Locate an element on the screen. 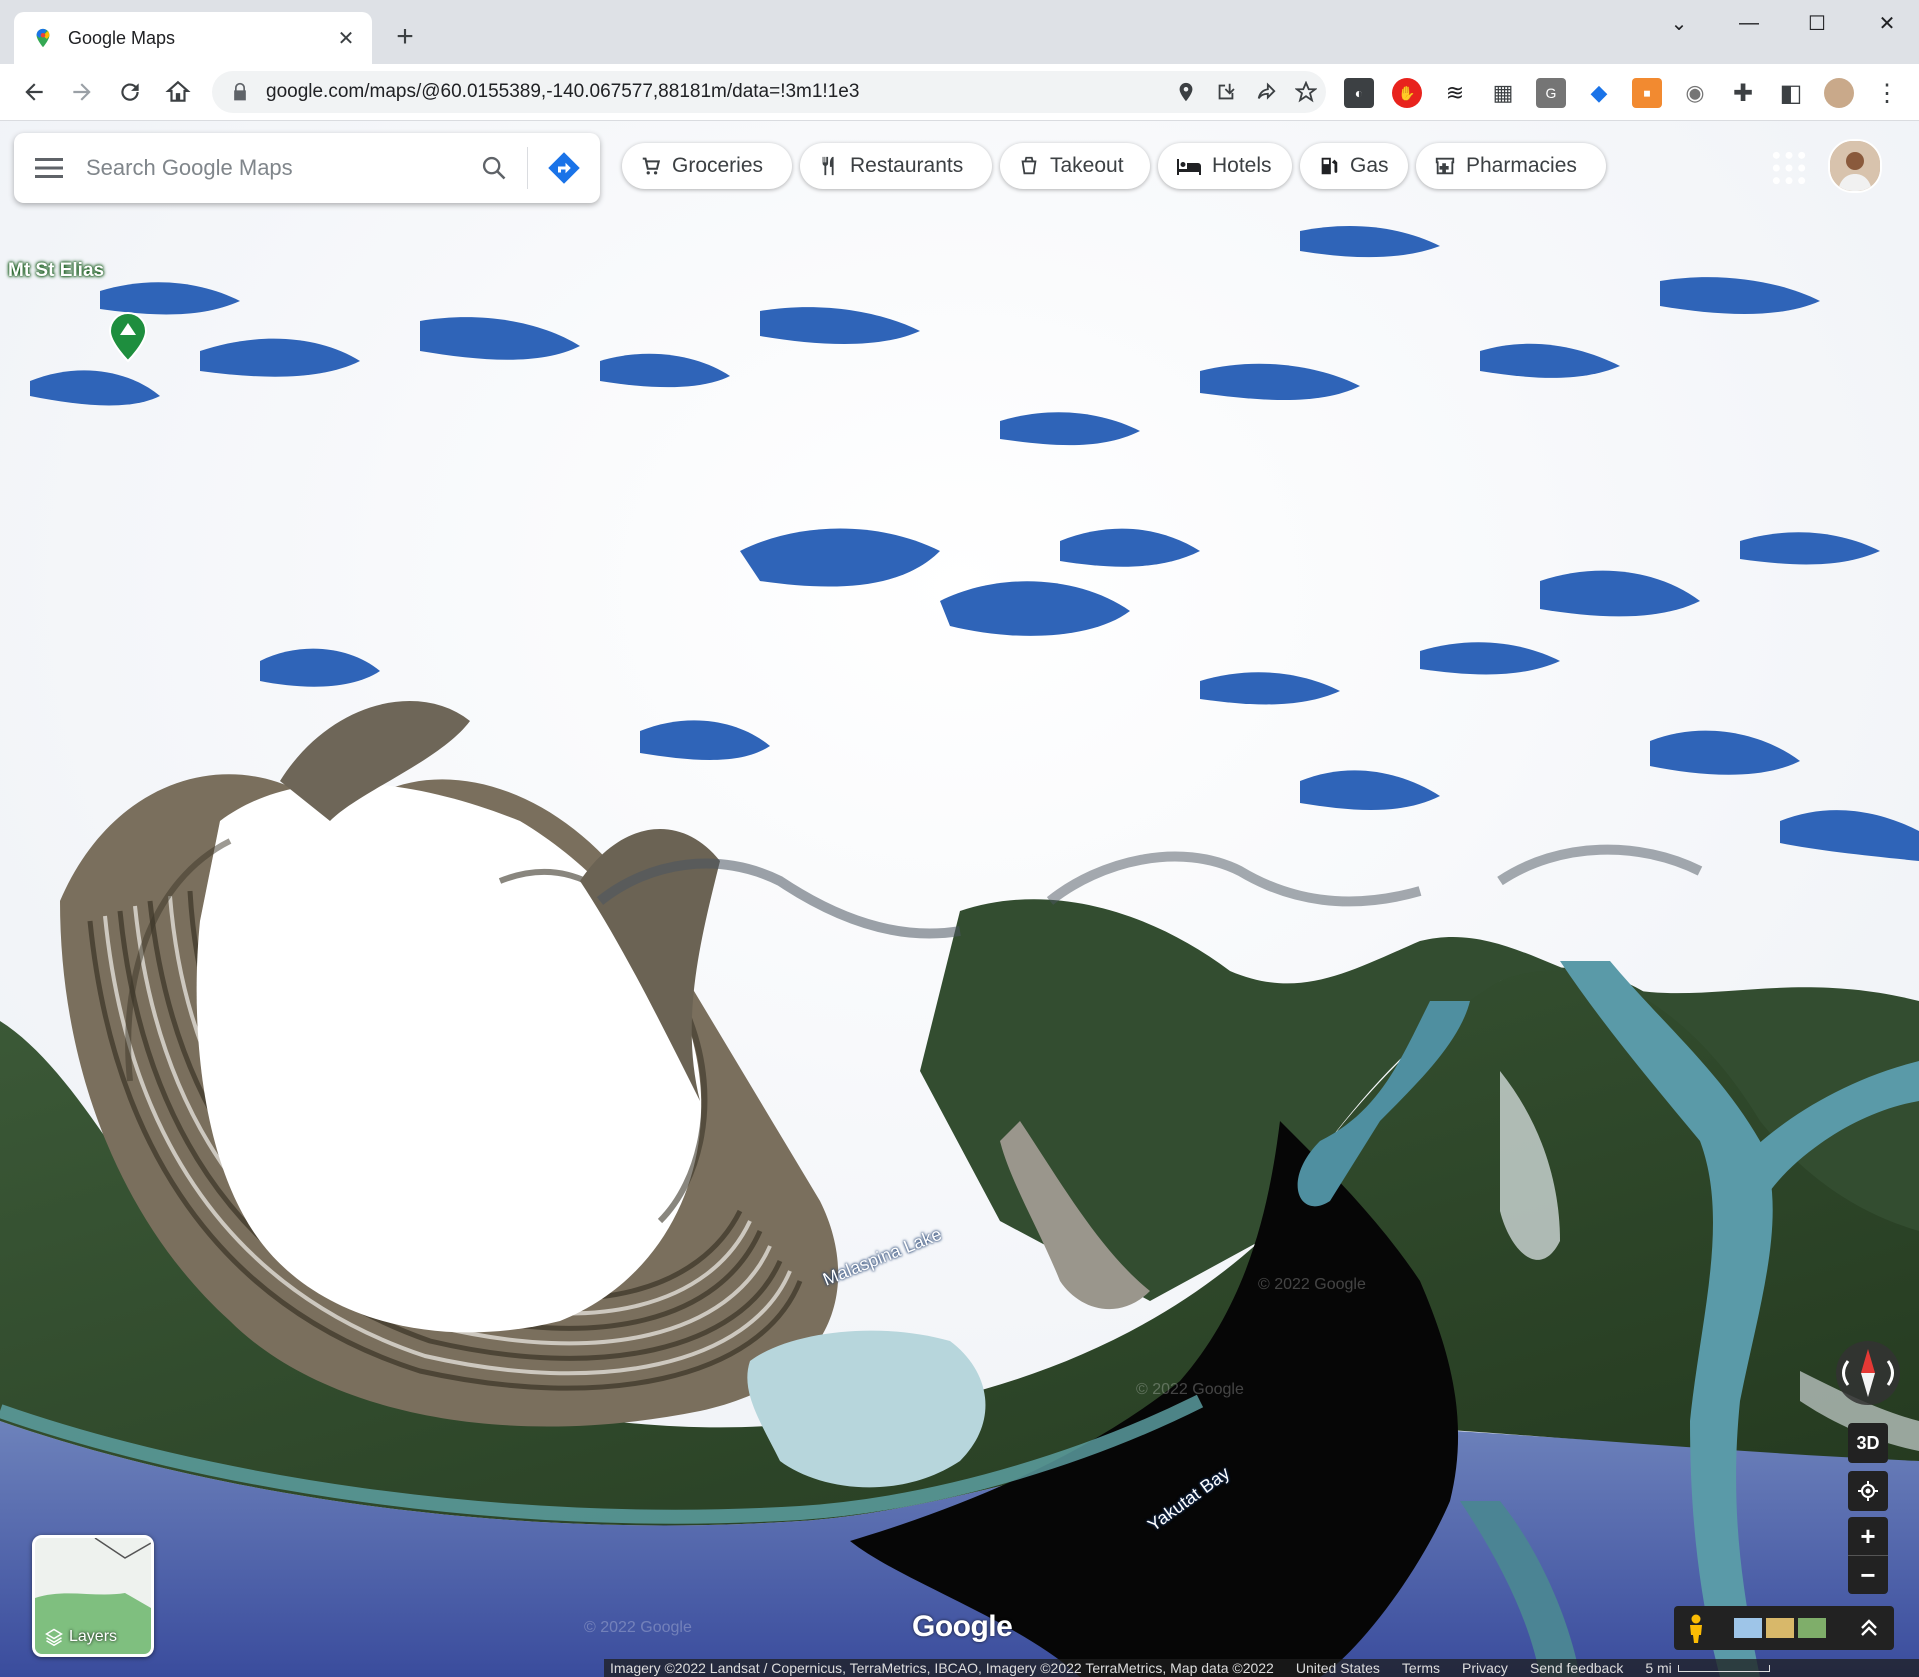  search-button is located at coordinates (494, 168).